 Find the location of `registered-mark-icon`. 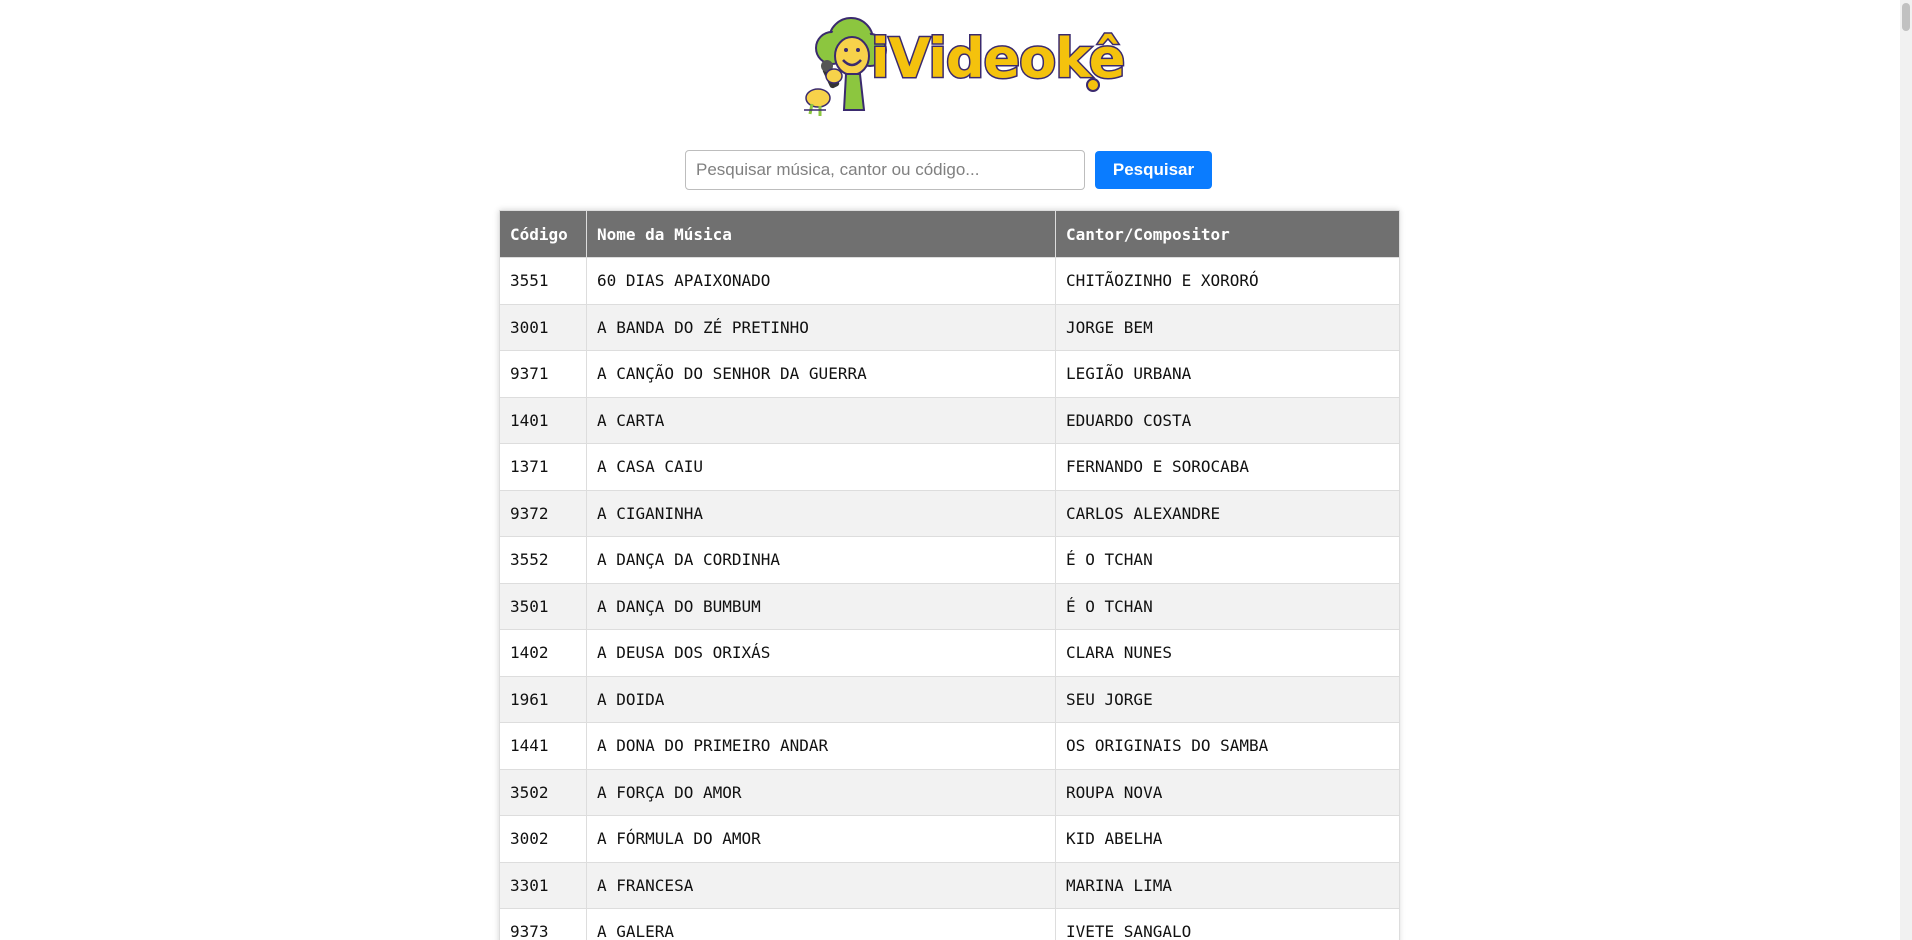

registered-mark-icon is located at coordinates (1093, 85).